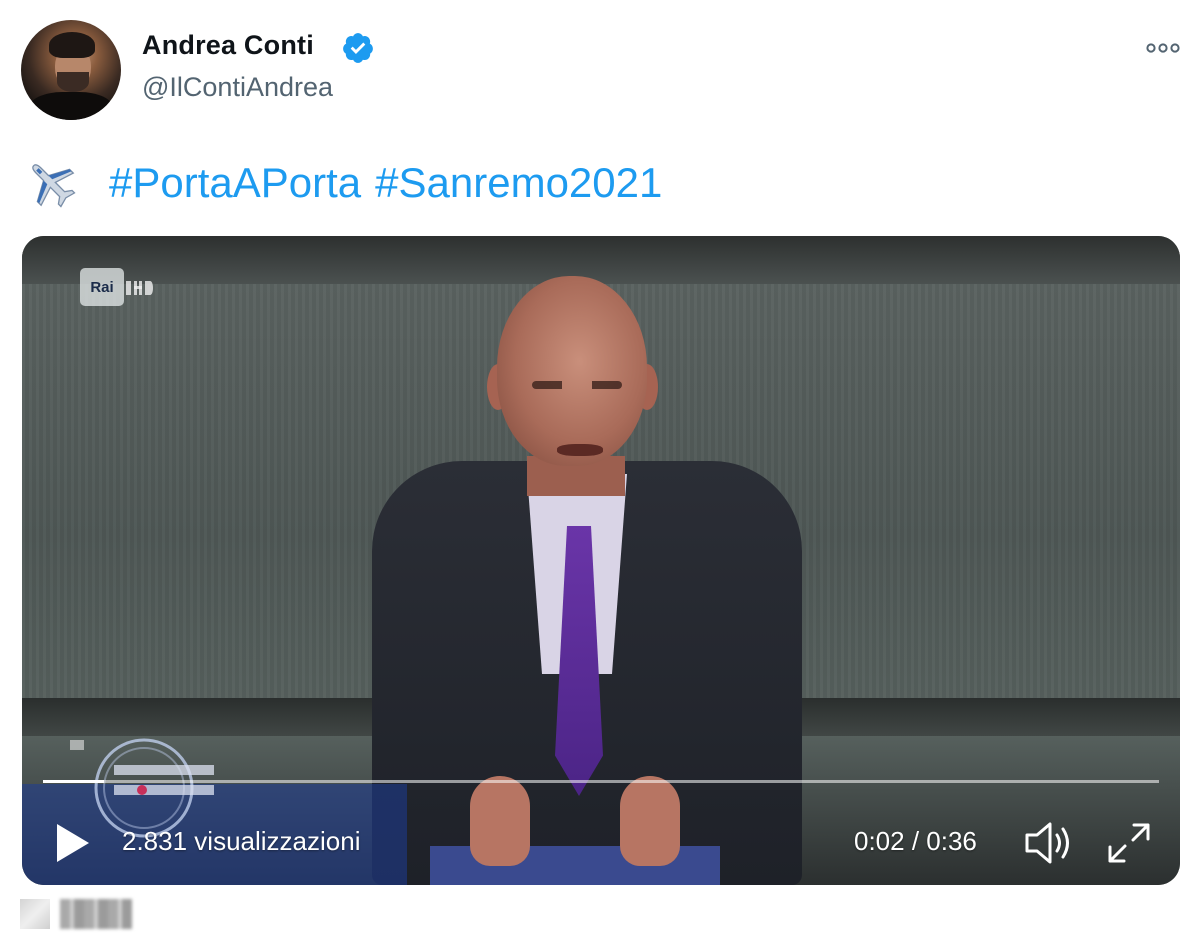  Describe the element at coordinates (518, 183) in the screenshot. I see `hashtag-link: #Sanremo2021` at that location.